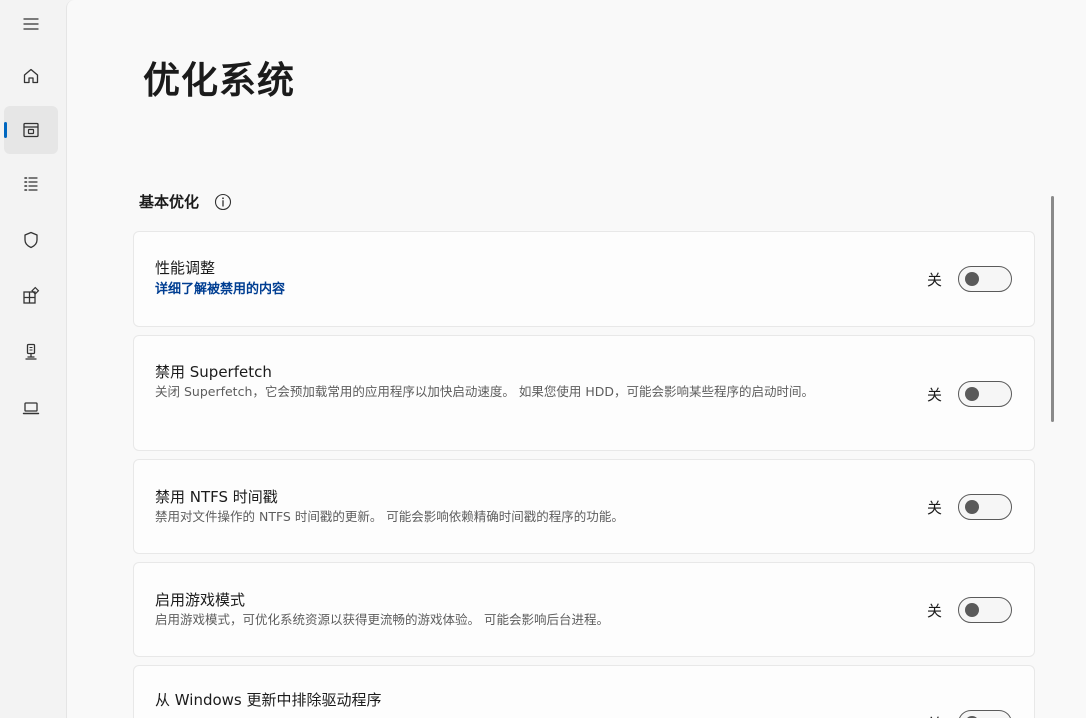 The height and width of the screenshot is (718, 1086). I want to click on list-icon, so click(31, 184).